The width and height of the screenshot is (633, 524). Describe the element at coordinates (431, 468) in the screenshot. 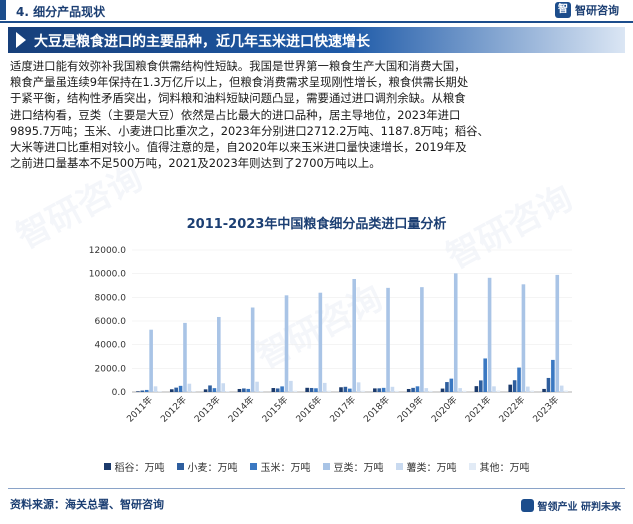

I see `legend-label: 薯类：万吨` at that location.